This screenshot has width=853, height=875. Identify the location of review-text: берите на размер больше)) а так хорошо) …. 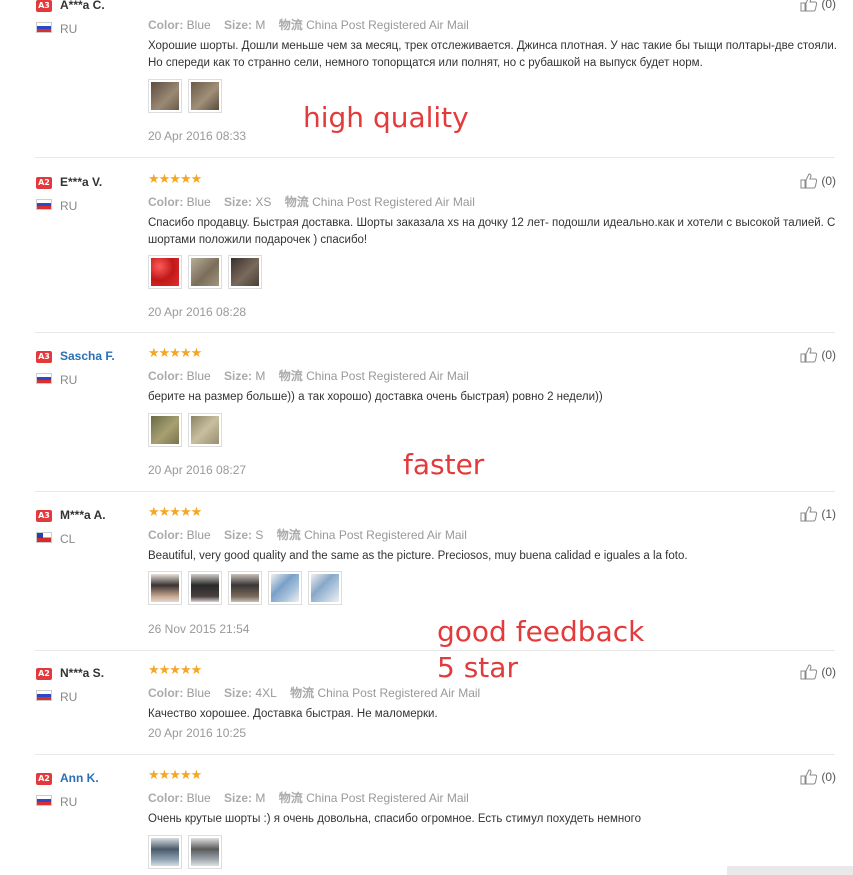
(375, 397).